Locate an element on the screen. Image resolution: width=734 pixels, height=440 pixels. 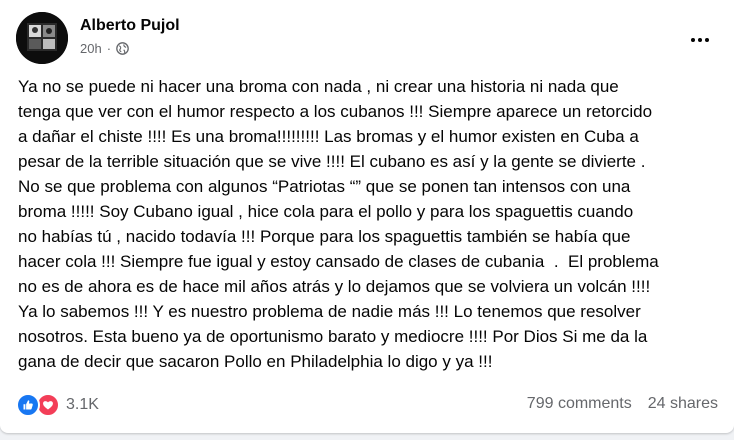
engagement-stats: 799 comments 24 shares is located at coordinates (622, 404).